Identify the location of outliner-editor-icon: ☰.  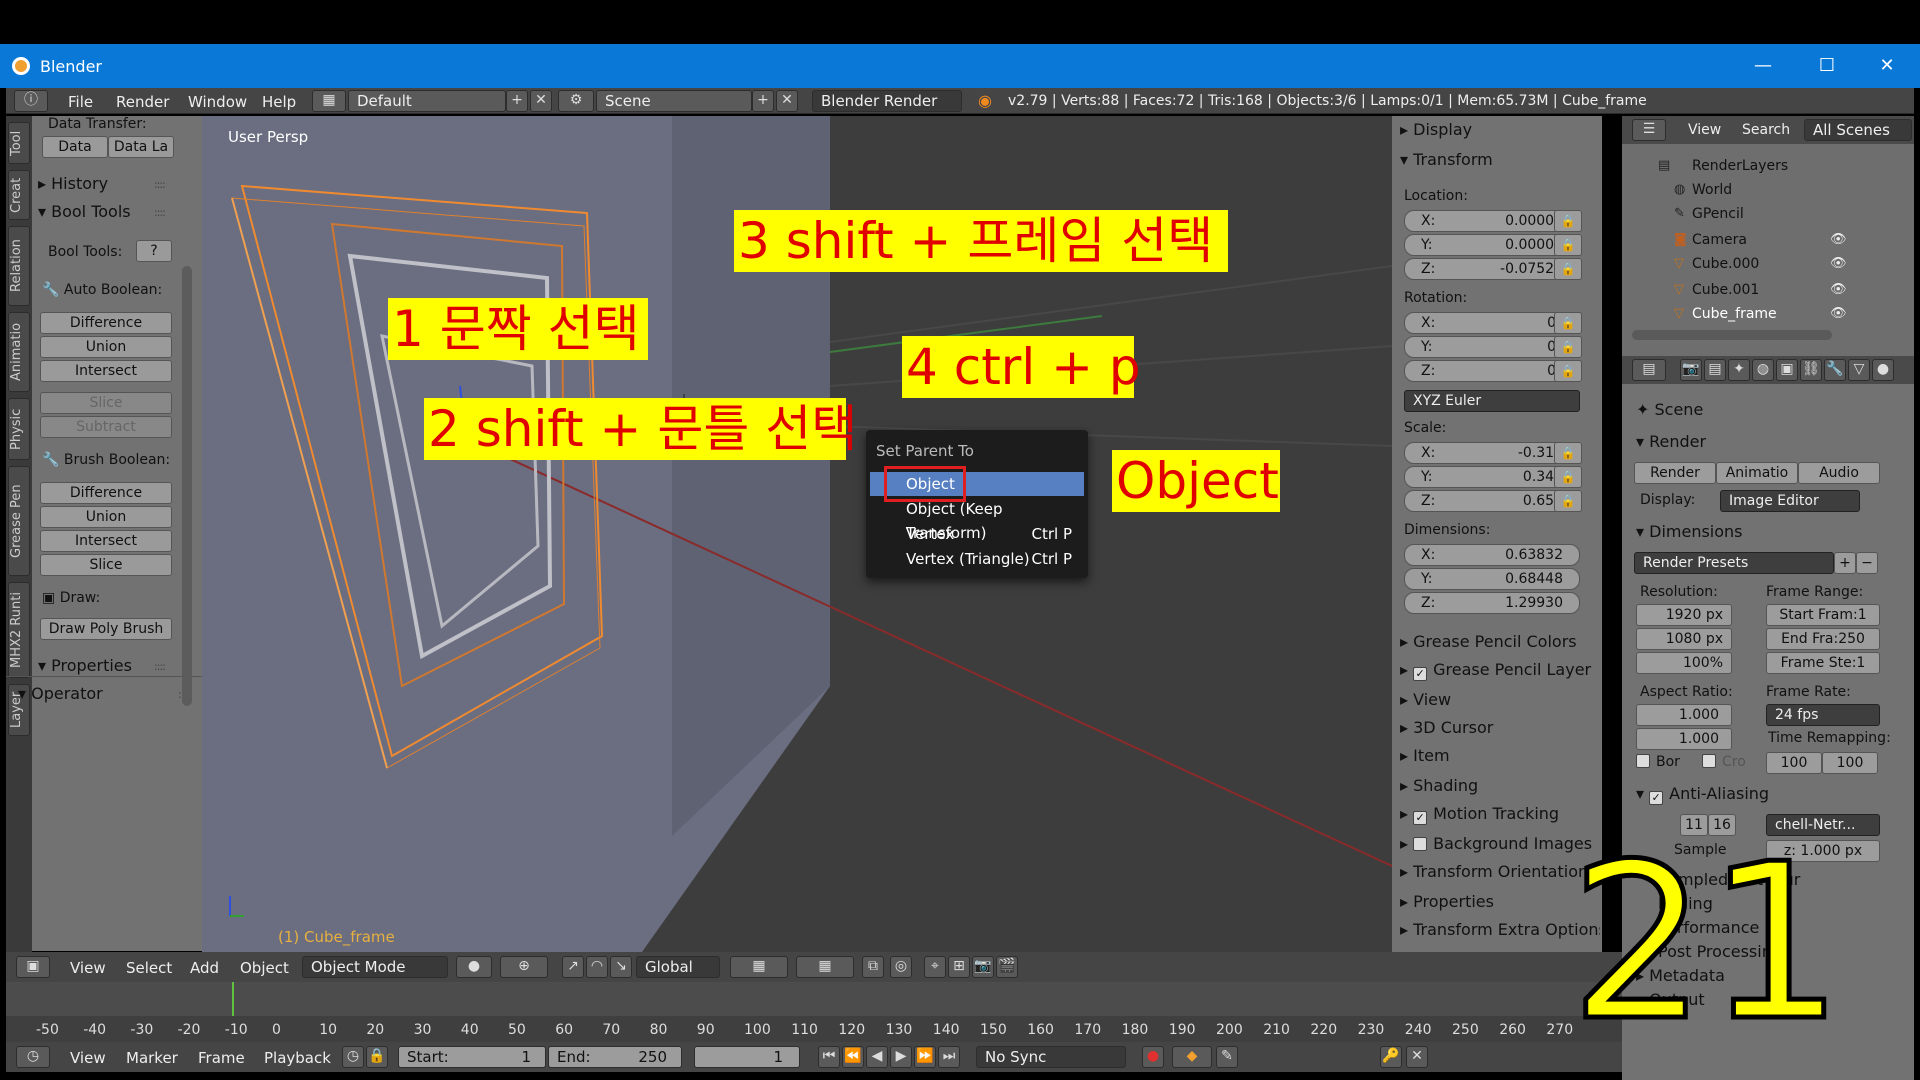
(1649, 130).